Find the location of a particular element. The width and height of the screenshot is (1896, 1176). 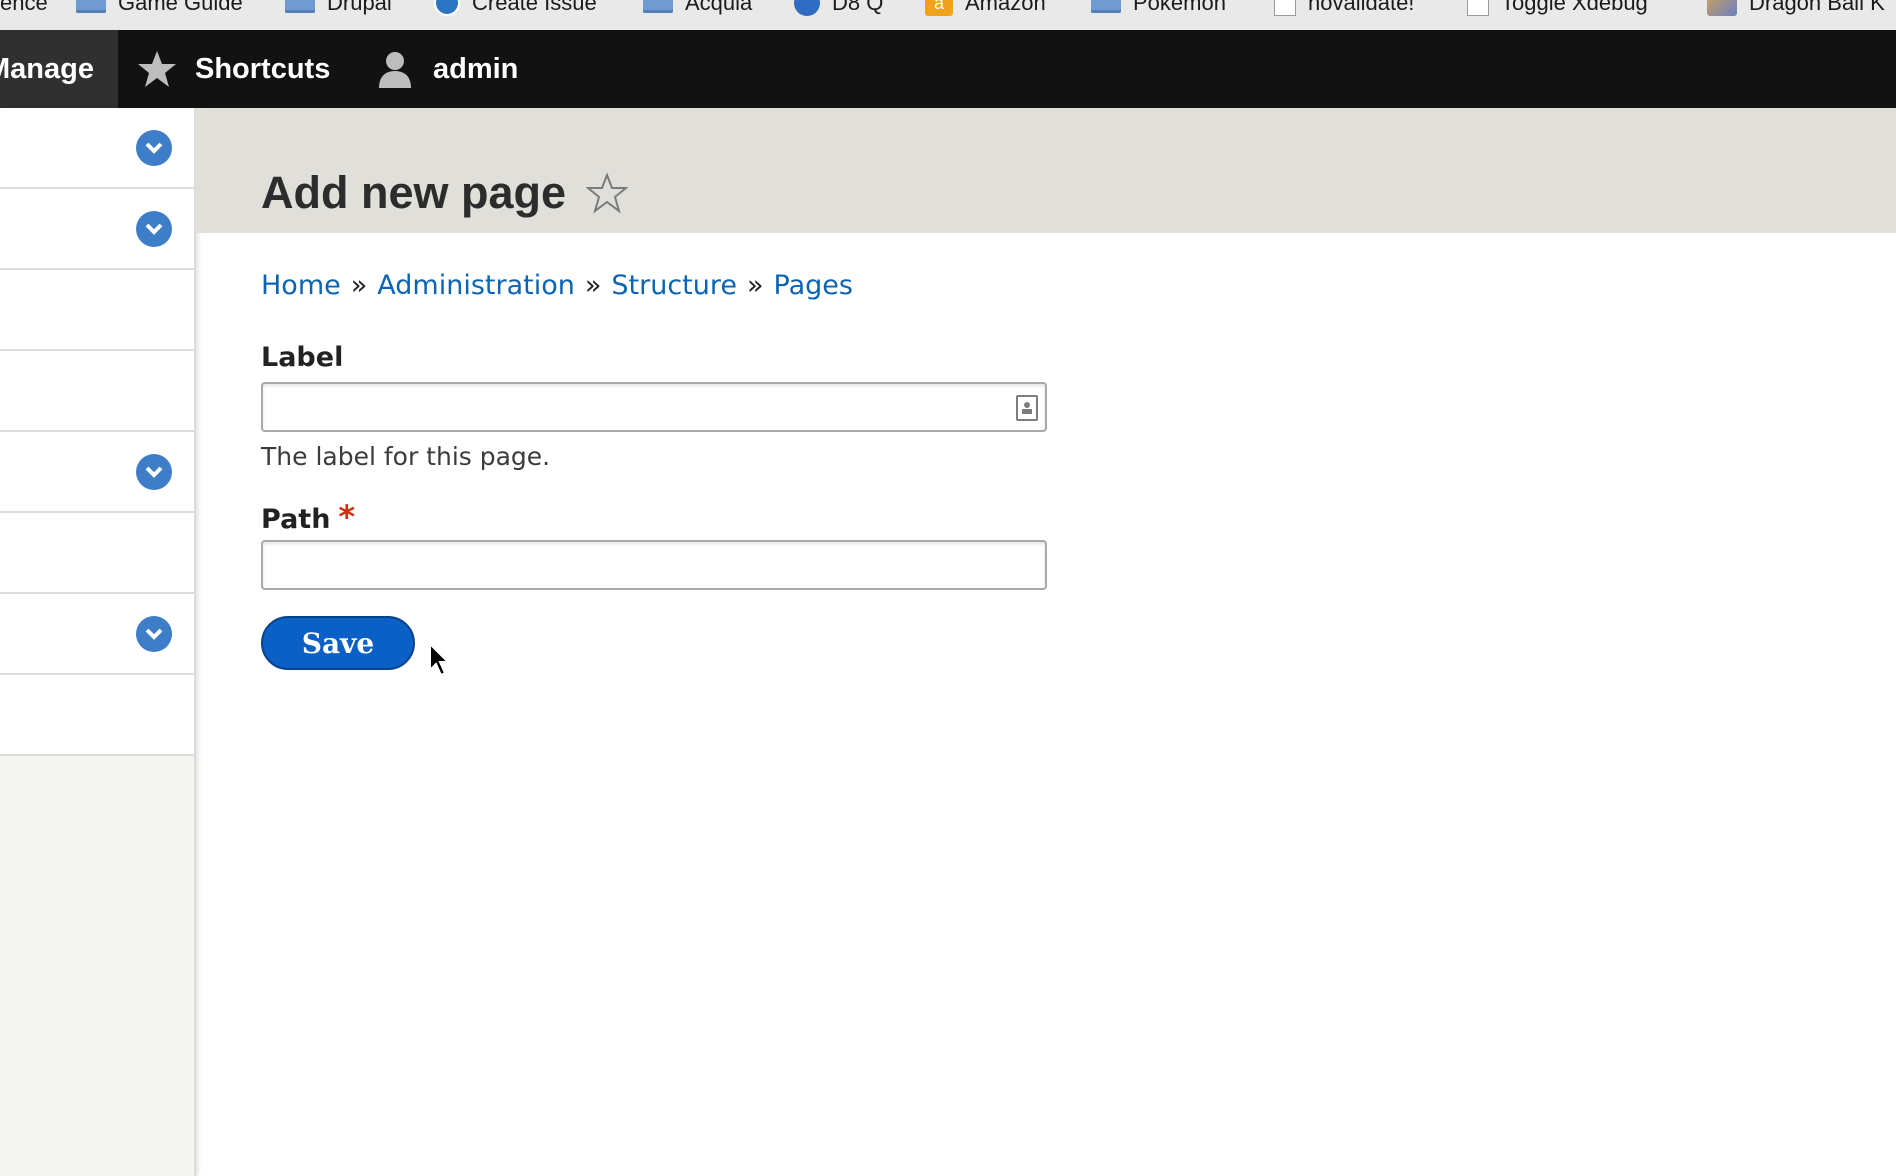

path-field-label: Path * is located at coordinates (308, 517).